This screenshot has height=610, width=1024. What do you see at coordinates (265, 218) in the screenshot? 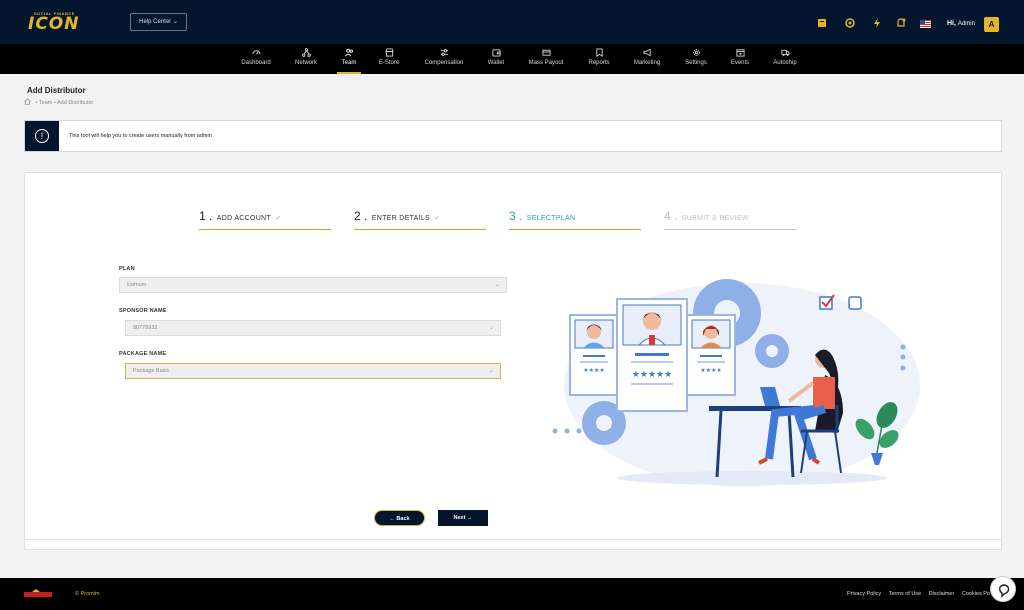
I see `step-add-account: 1 . ADD ACCOUNT ✓` at bounding box center [265, 218].